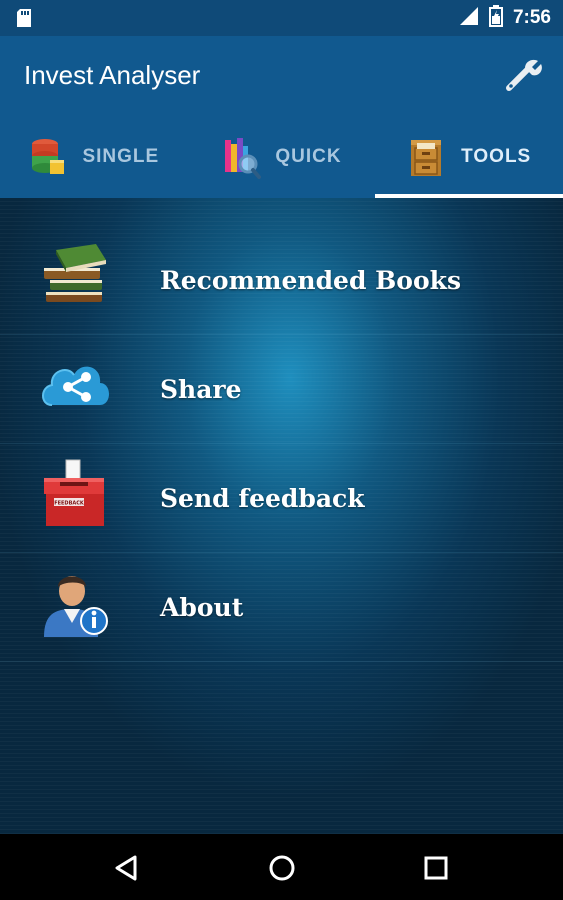 The width and height of the screenshot is (563, 900). What do you see at coordinates (48, 157) in the screenshot?
I see `database-icon` at bounding box center [48, 157].